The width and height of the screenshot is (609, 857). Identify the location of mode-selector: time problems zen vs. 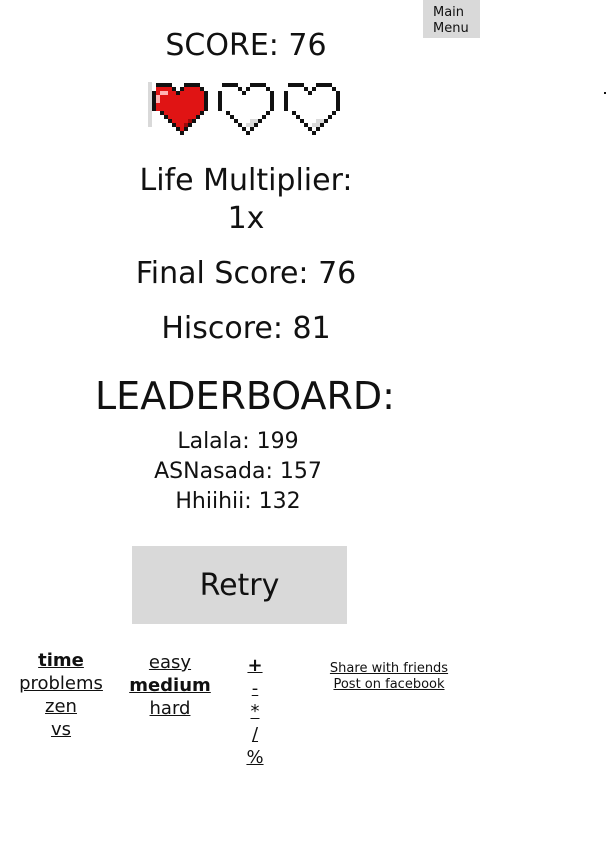
(61, 695).